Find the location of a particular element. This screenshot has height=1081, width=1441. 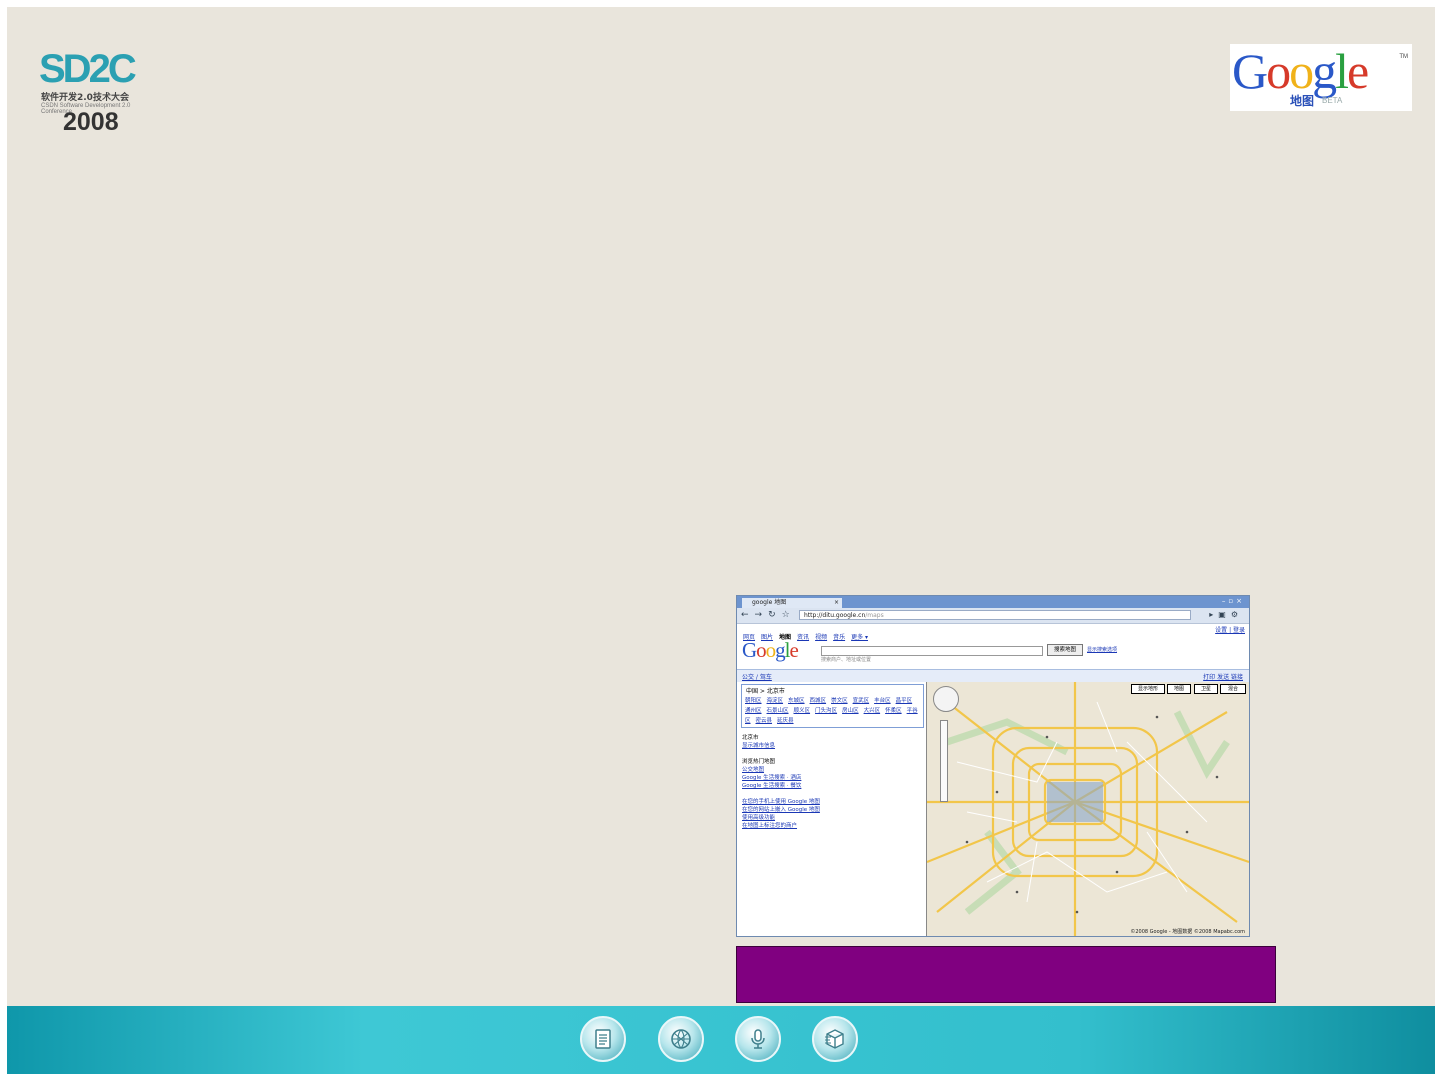

map-roads is located at coordinates (1088, 809).